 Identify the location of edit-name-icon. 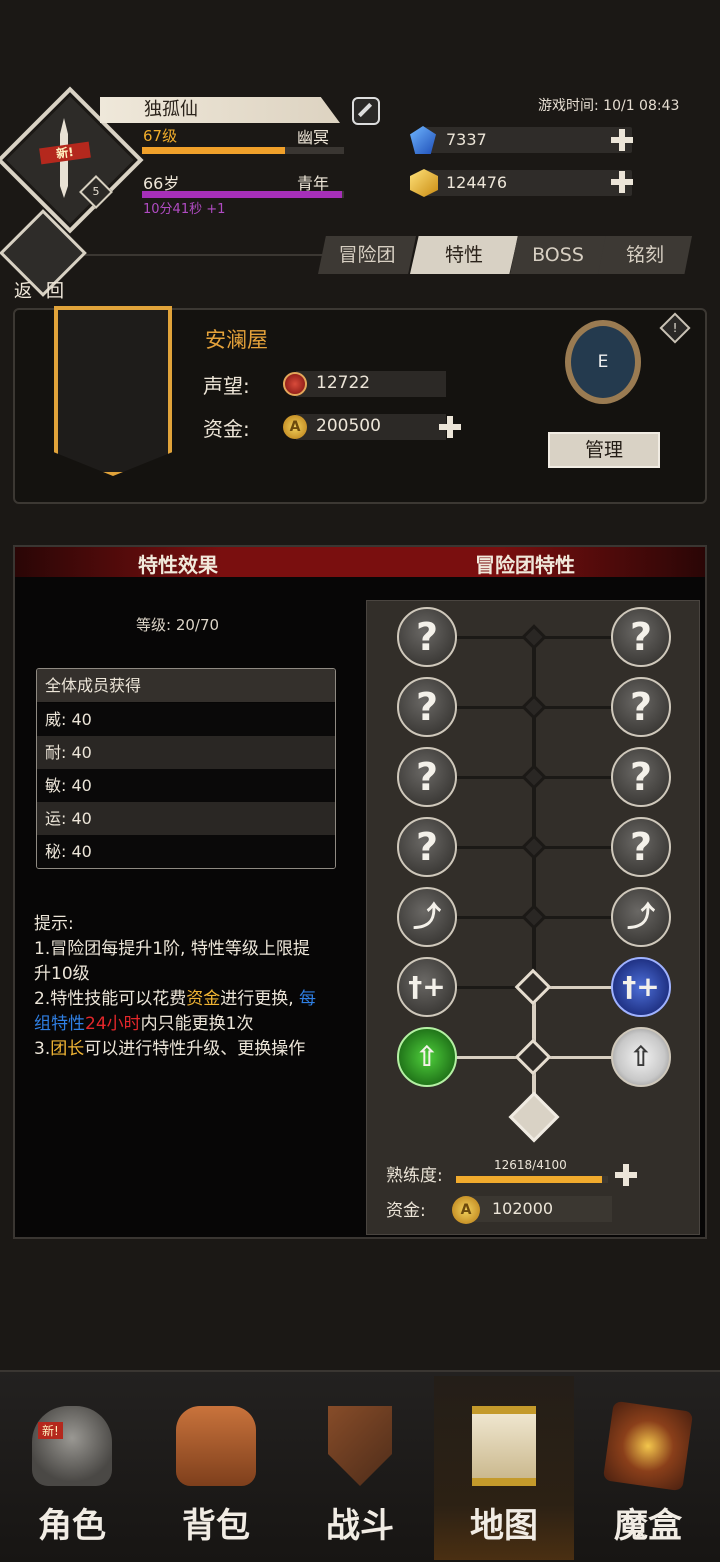
(366, 111).